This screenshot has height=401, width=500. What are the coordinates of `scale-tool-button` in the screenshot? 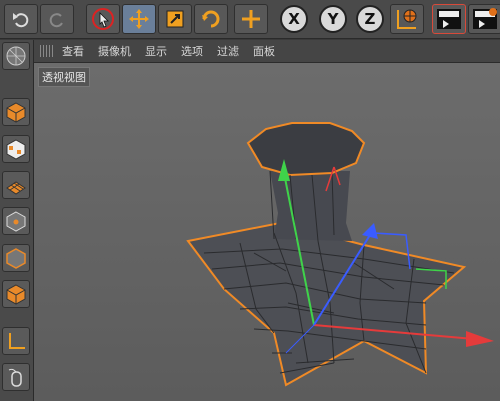 It's located at (175, 19).